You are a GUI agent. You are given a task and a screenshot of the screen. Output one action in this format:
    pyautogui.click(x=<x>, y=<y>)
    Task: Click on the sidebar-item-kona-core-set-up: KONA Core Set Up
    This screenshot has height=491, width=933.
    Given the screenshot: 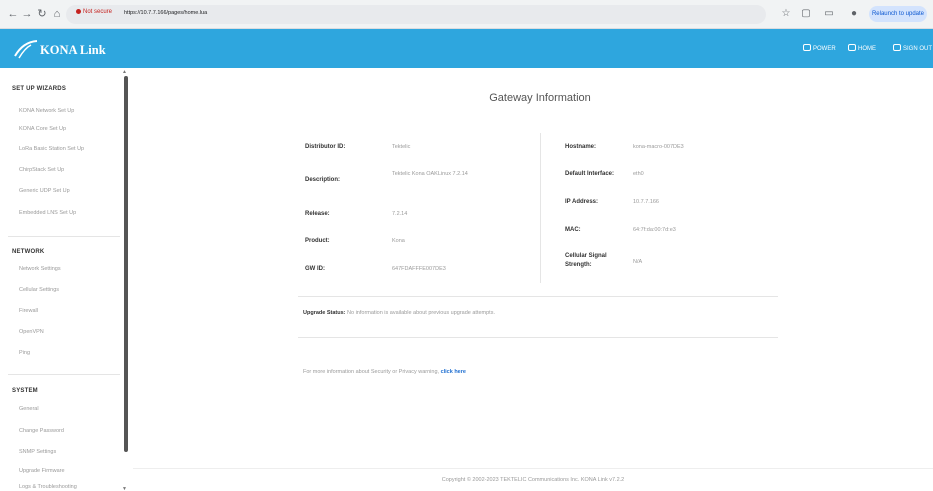 What is the action you would take?
    pyautogui.click(x=42, y=129)
    